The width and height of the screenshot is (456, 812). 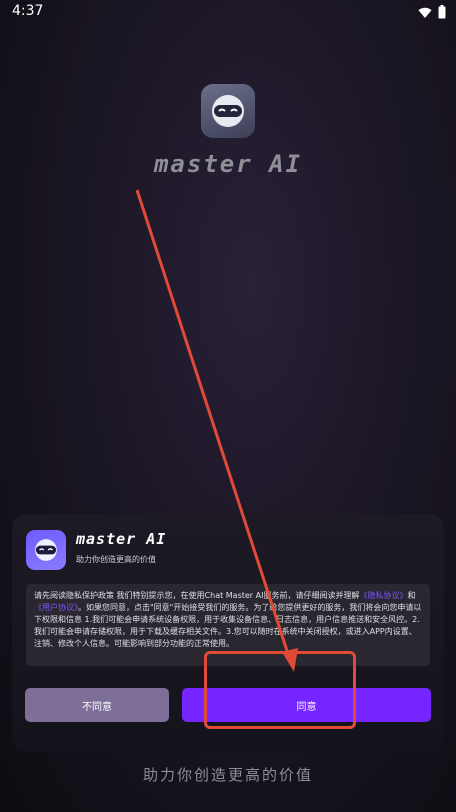 I want to click on user-agreement-link: 《用户协议》, so click(x=56, y=607).